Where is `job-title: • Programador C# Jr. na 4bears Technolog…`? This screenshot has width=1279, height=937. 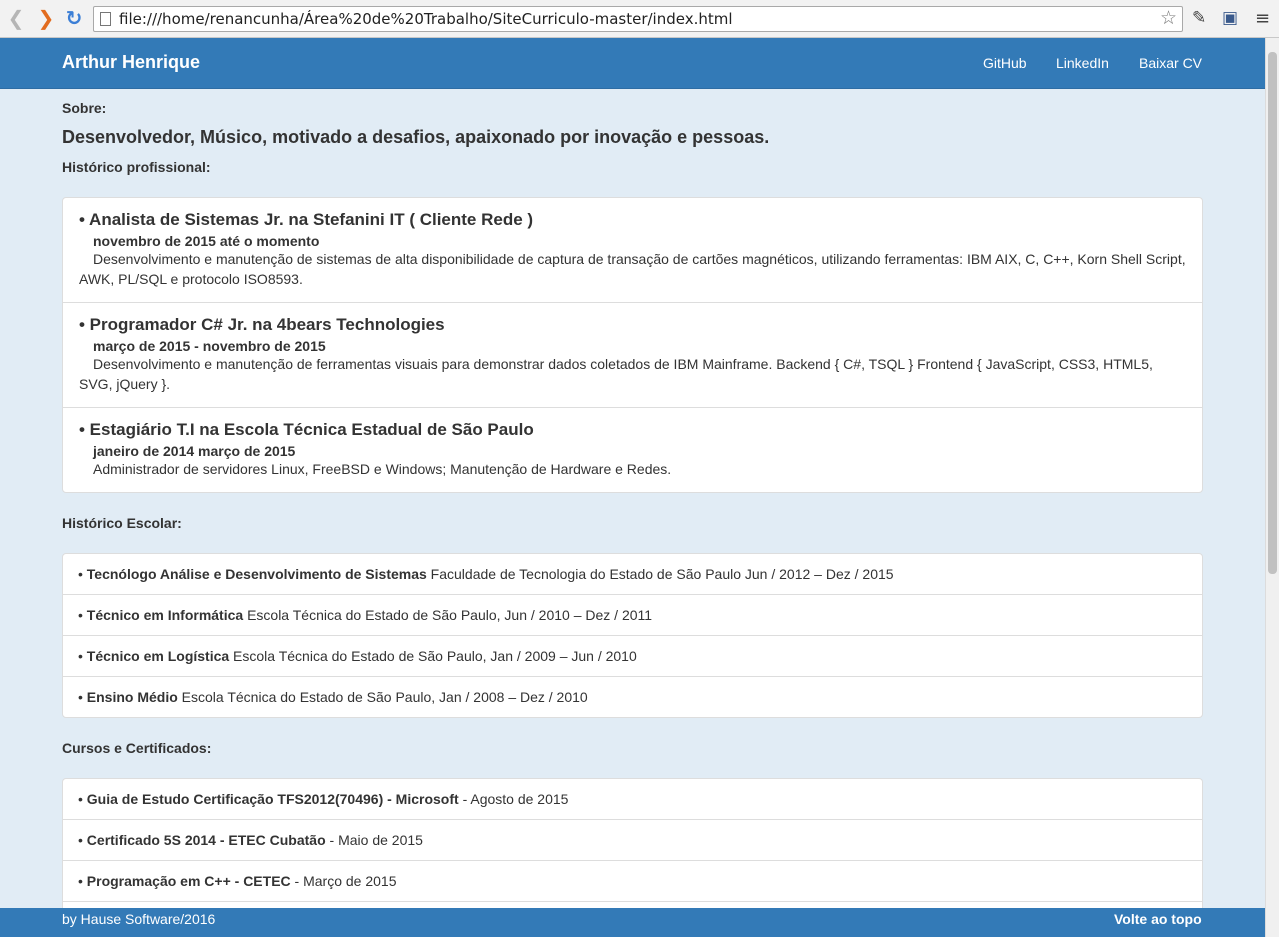
job-title: • Programador C# Jr. na 4bears Technolog… is located at coordinates (262, 324).